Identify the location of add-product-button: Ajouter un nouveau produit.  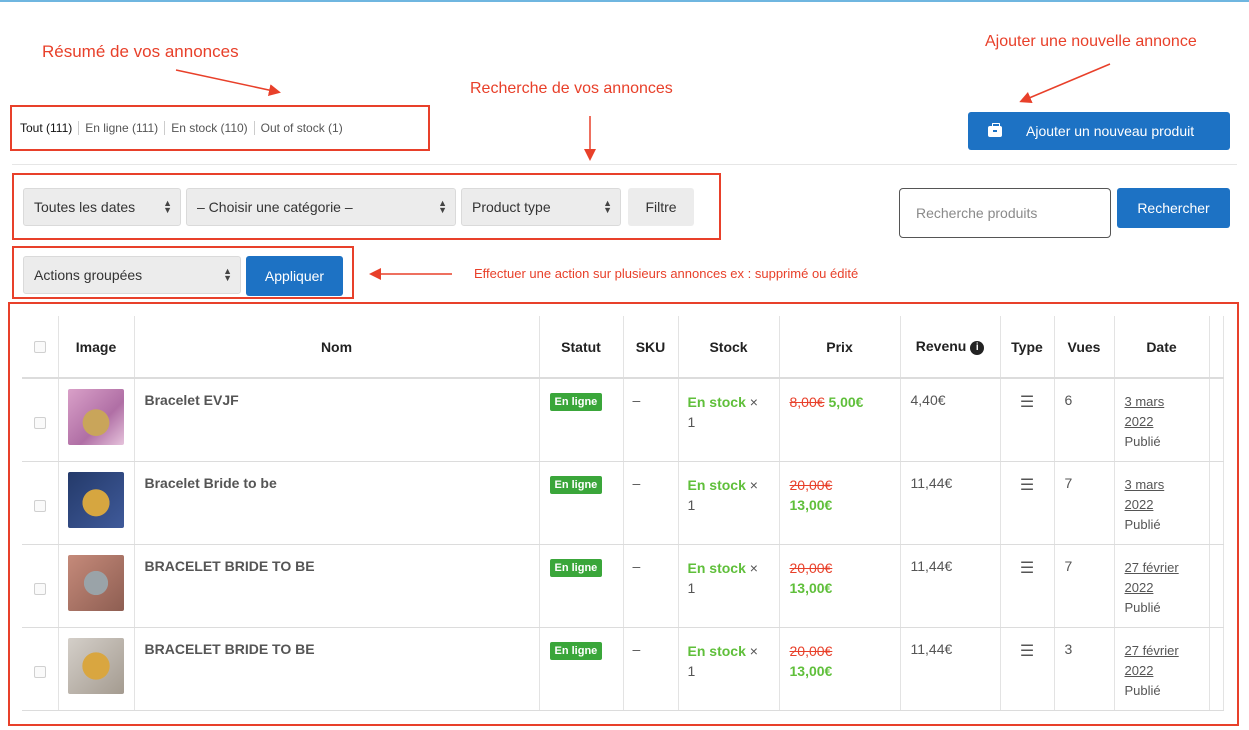
(1099, 131).